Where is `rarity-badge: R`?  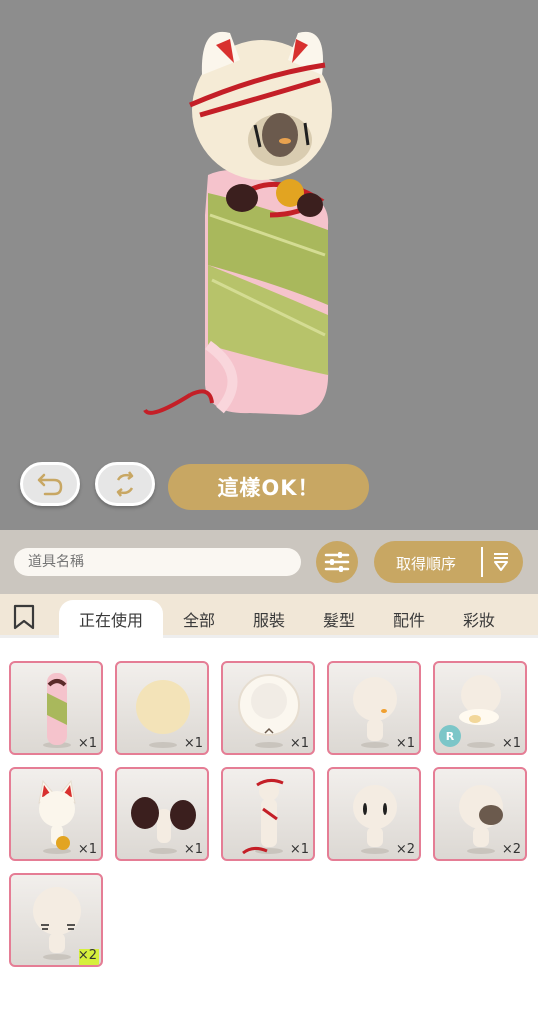 rarity-badge: R is located at coordinates (450, 736).